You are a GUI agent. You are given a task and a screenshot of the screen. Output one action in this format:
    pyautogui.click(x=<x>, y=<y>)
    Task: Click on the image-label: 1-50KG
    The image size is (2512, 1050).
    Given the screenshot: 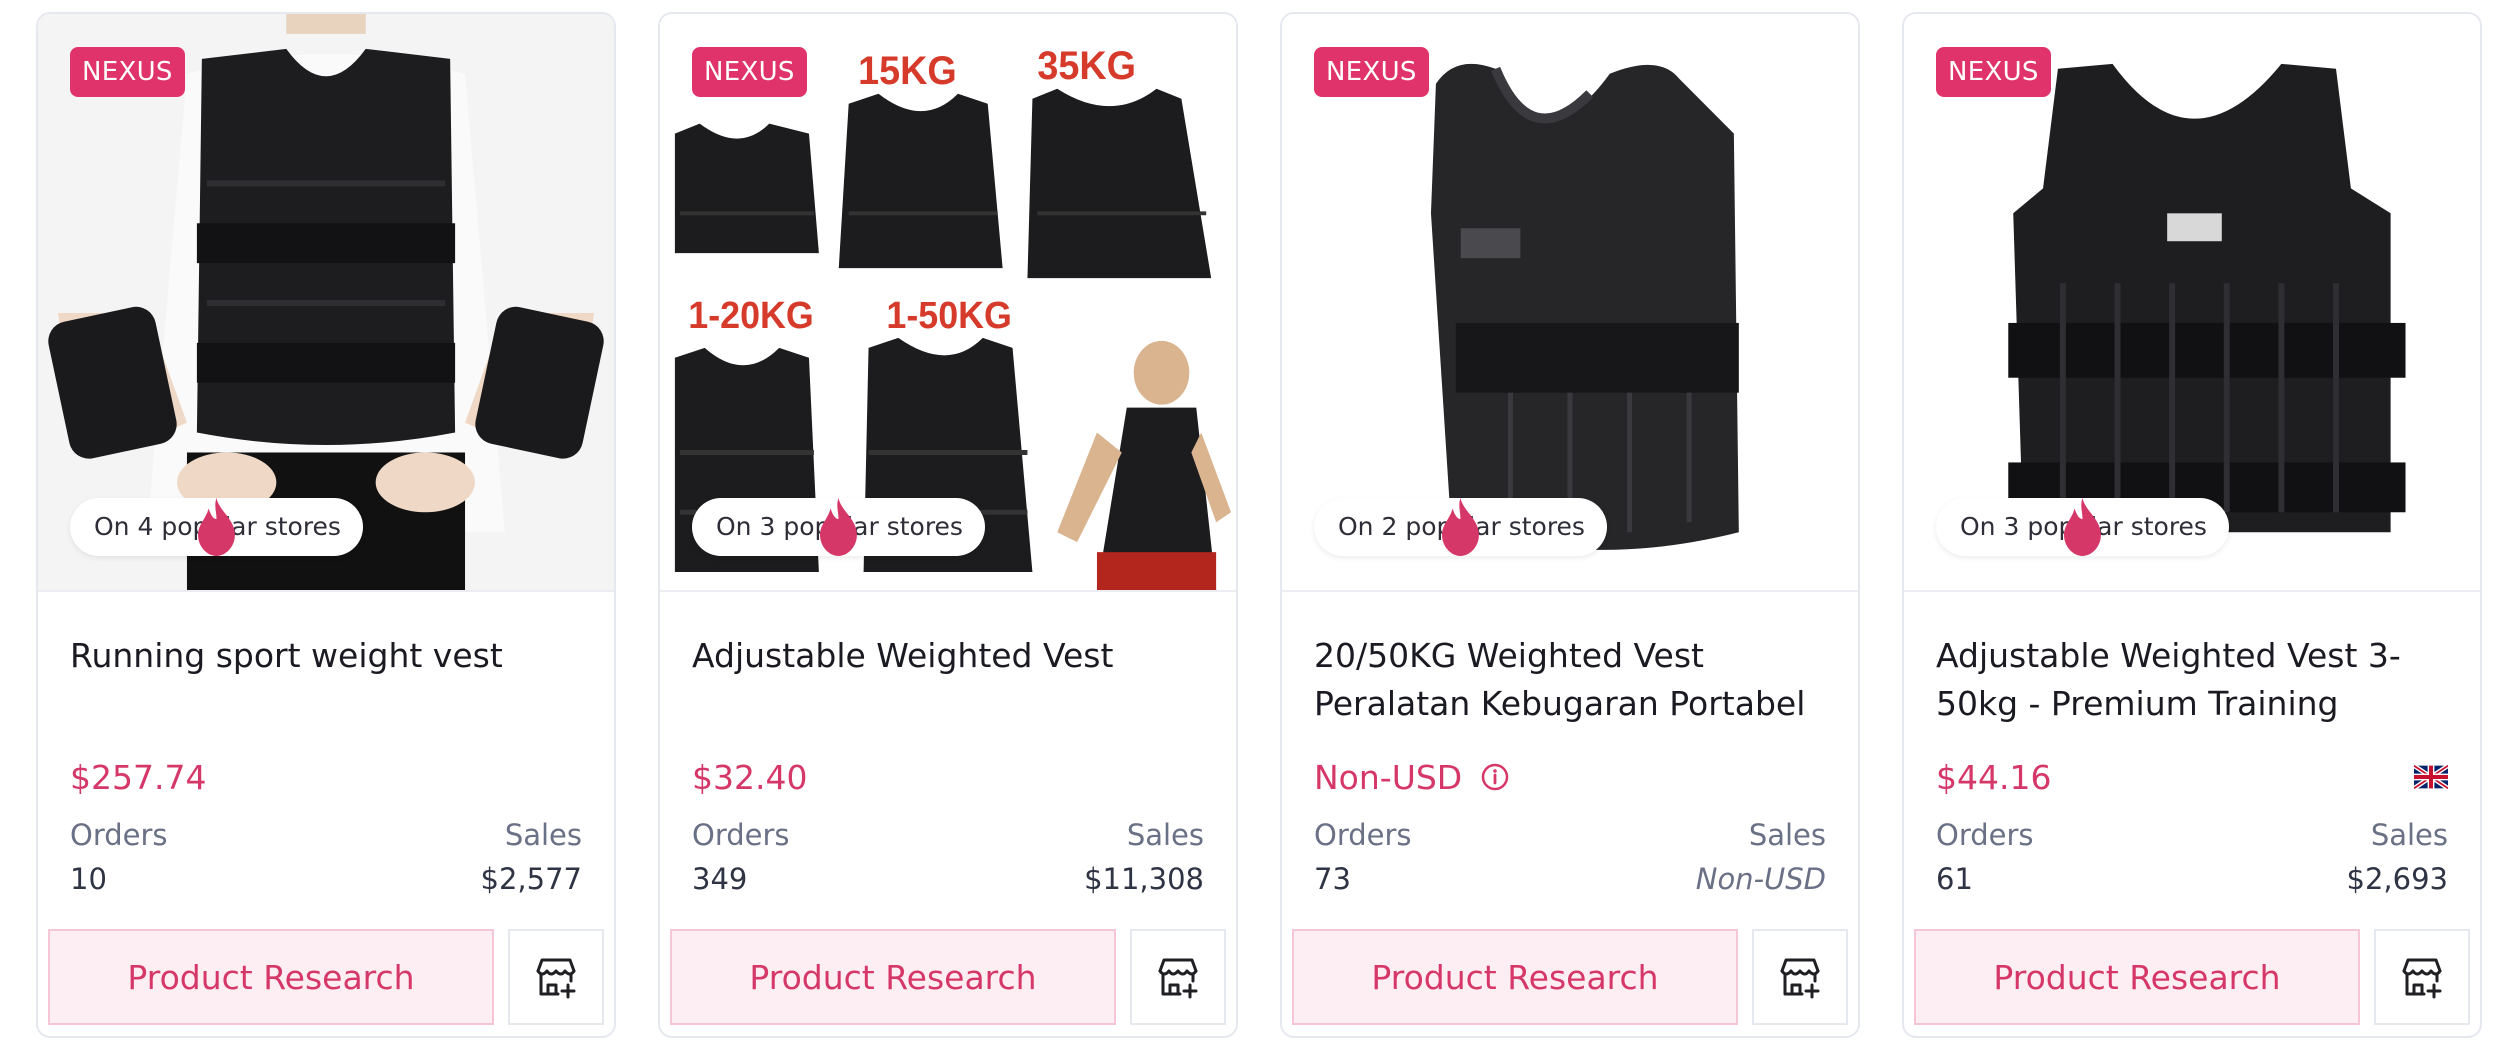 What is the action you would take?
    pyautogui.click(x=948, y=315)
    